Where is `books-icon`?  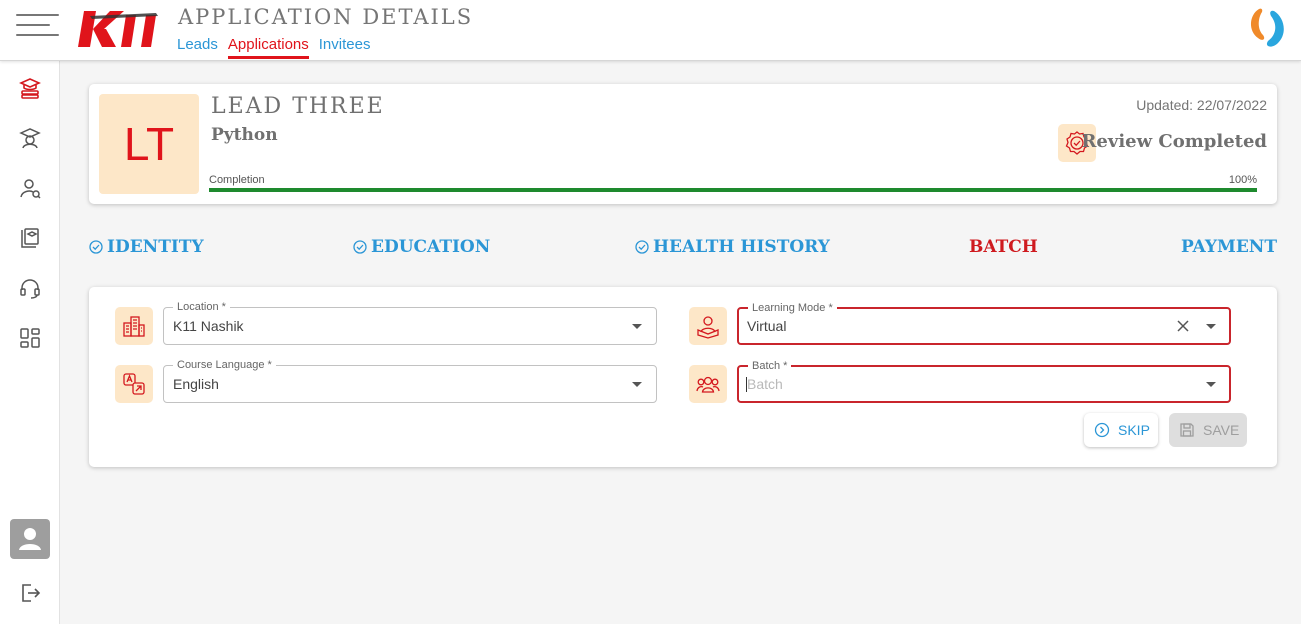 books-icon is located at coordinates (30, 238).